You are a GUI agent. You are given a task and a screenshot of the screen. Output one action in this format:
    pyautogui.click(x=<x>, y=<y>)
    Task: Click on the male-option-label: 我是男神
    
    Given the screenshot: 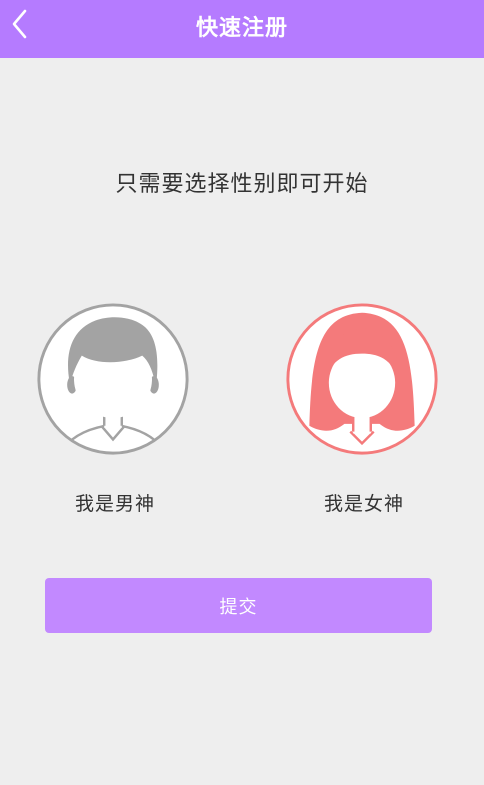 What is the action you would take?
    pyautogui.click(x=114, y=504)
    